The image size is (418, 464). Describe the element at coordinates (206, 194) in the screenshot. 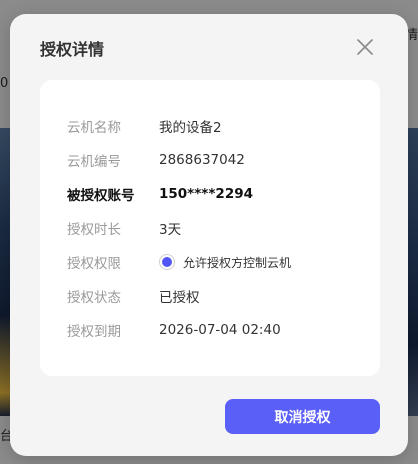

I see `field-value: 150****2294` at that location.